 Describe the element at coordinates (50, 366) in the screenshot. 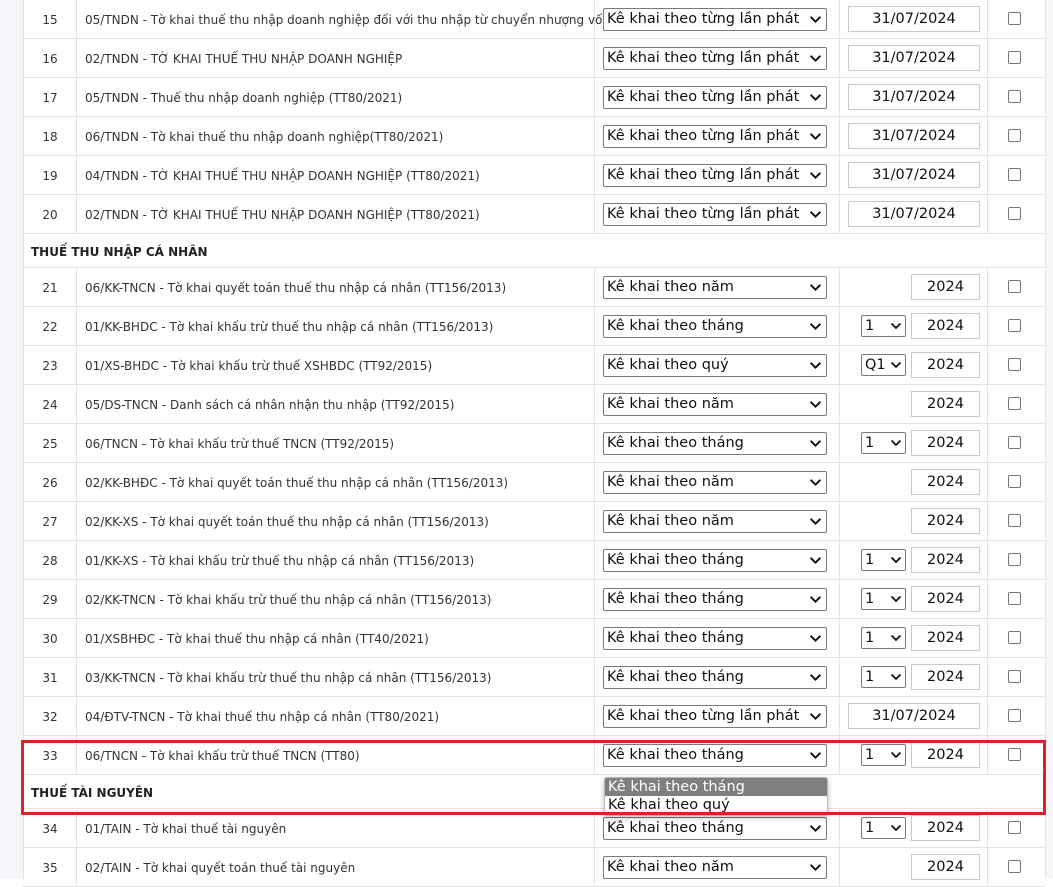

I see `row-number: 23` at that location.